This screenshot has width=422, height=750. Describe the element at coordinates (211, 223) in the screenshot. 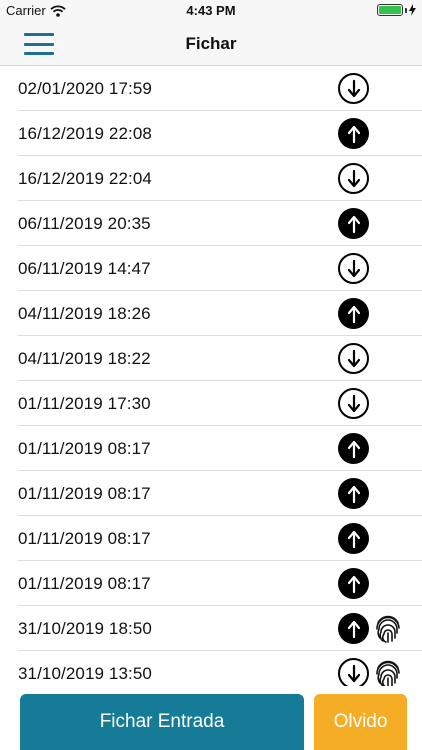

I see `record-row: 06/11/2019 20:35` at that location.